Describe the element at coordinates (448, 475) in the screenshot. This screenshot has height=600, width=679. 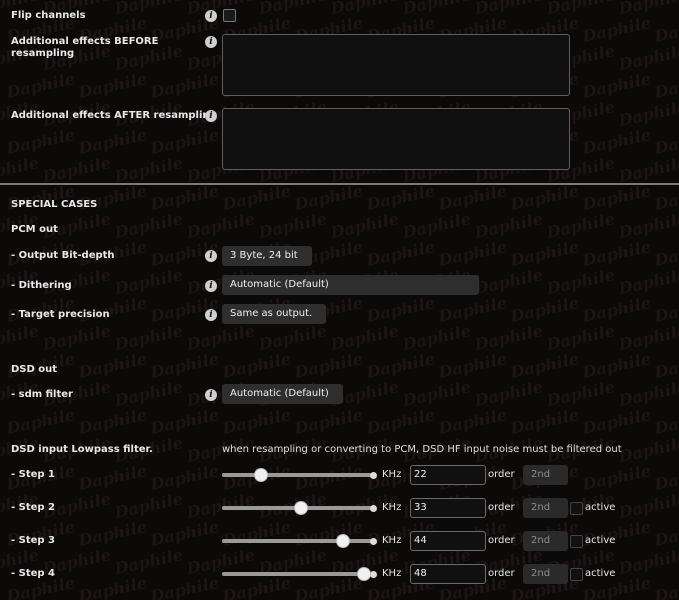
I see `step-frequency-input: 22` at that location.